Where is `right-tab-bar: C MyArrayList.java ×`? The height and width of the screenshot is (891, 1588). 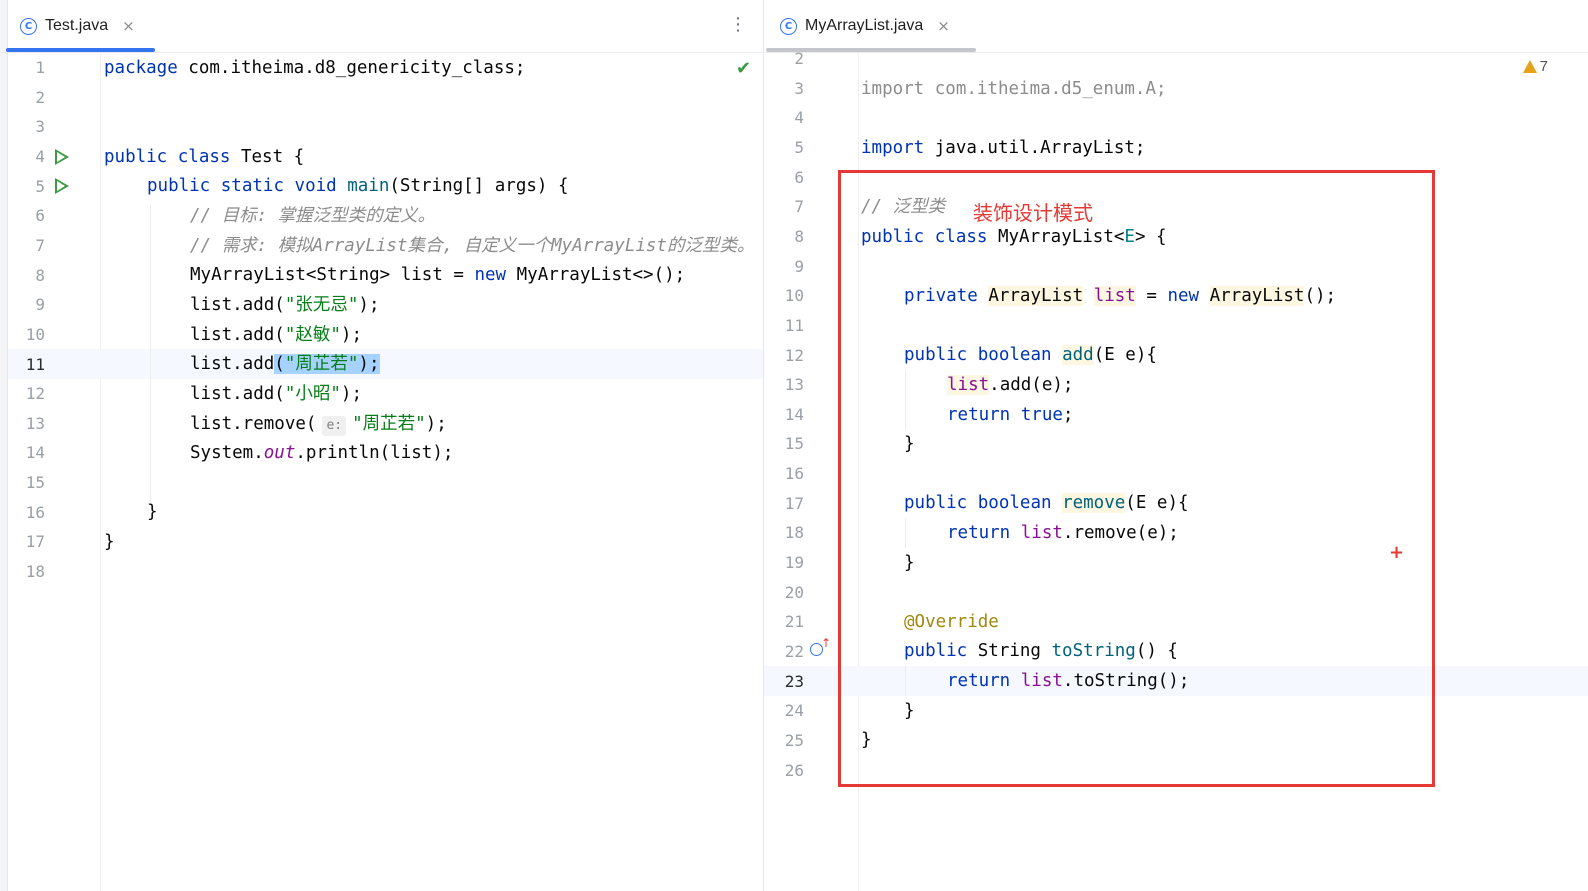 right-tab-bar: C MyArrayList.java × is located at coordinates (1176, 26).